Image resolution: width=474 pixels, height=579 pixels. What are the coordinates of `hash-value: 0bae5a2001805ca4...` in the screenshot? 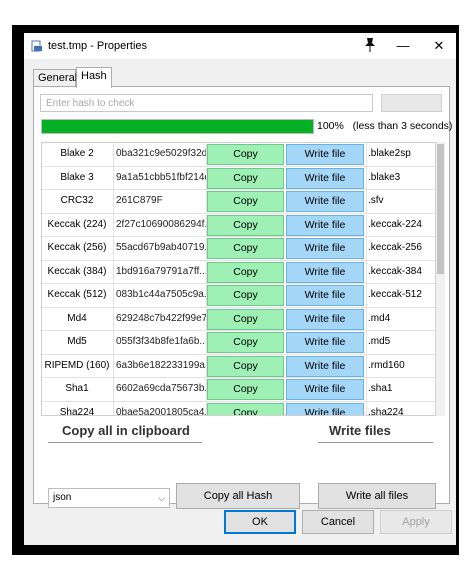 It's located at (161, 411).